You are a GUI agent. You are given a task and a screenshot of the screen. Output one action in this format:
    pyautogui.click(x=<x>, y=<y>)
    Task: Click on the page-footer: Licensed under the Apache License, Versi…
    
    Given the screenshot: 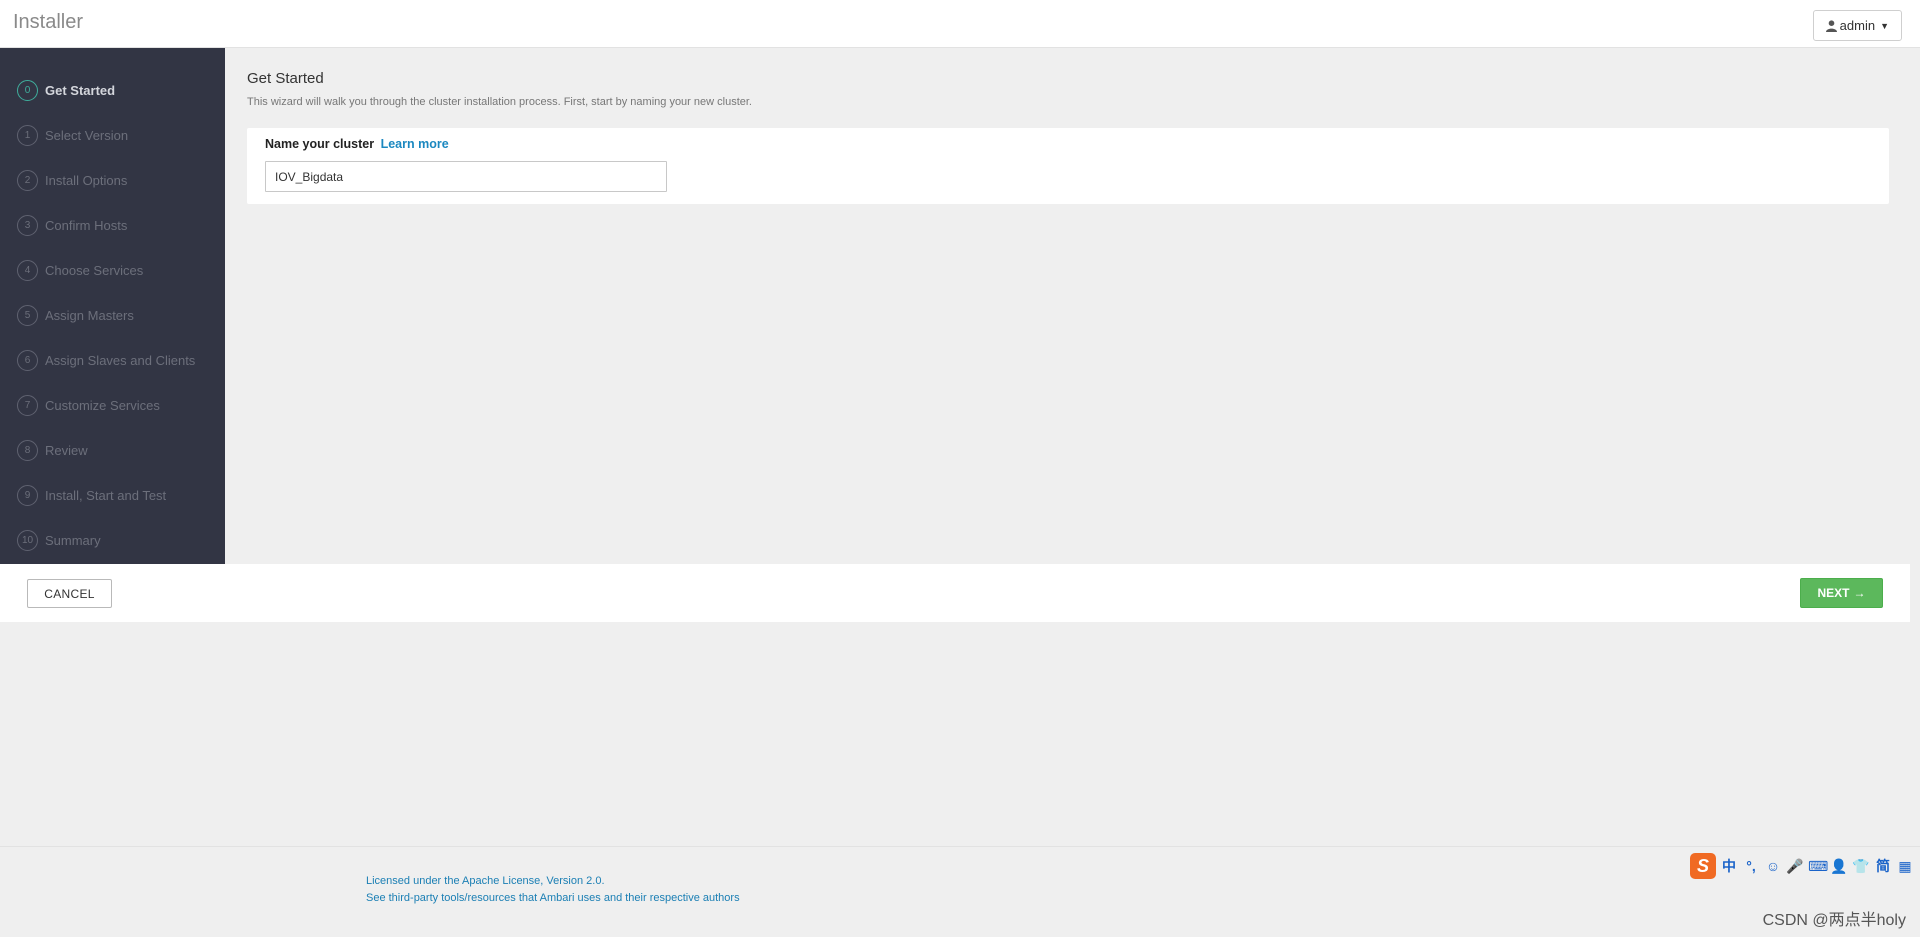 What is the action you would take?
    pyautogui.click(x=960, y=891)
    